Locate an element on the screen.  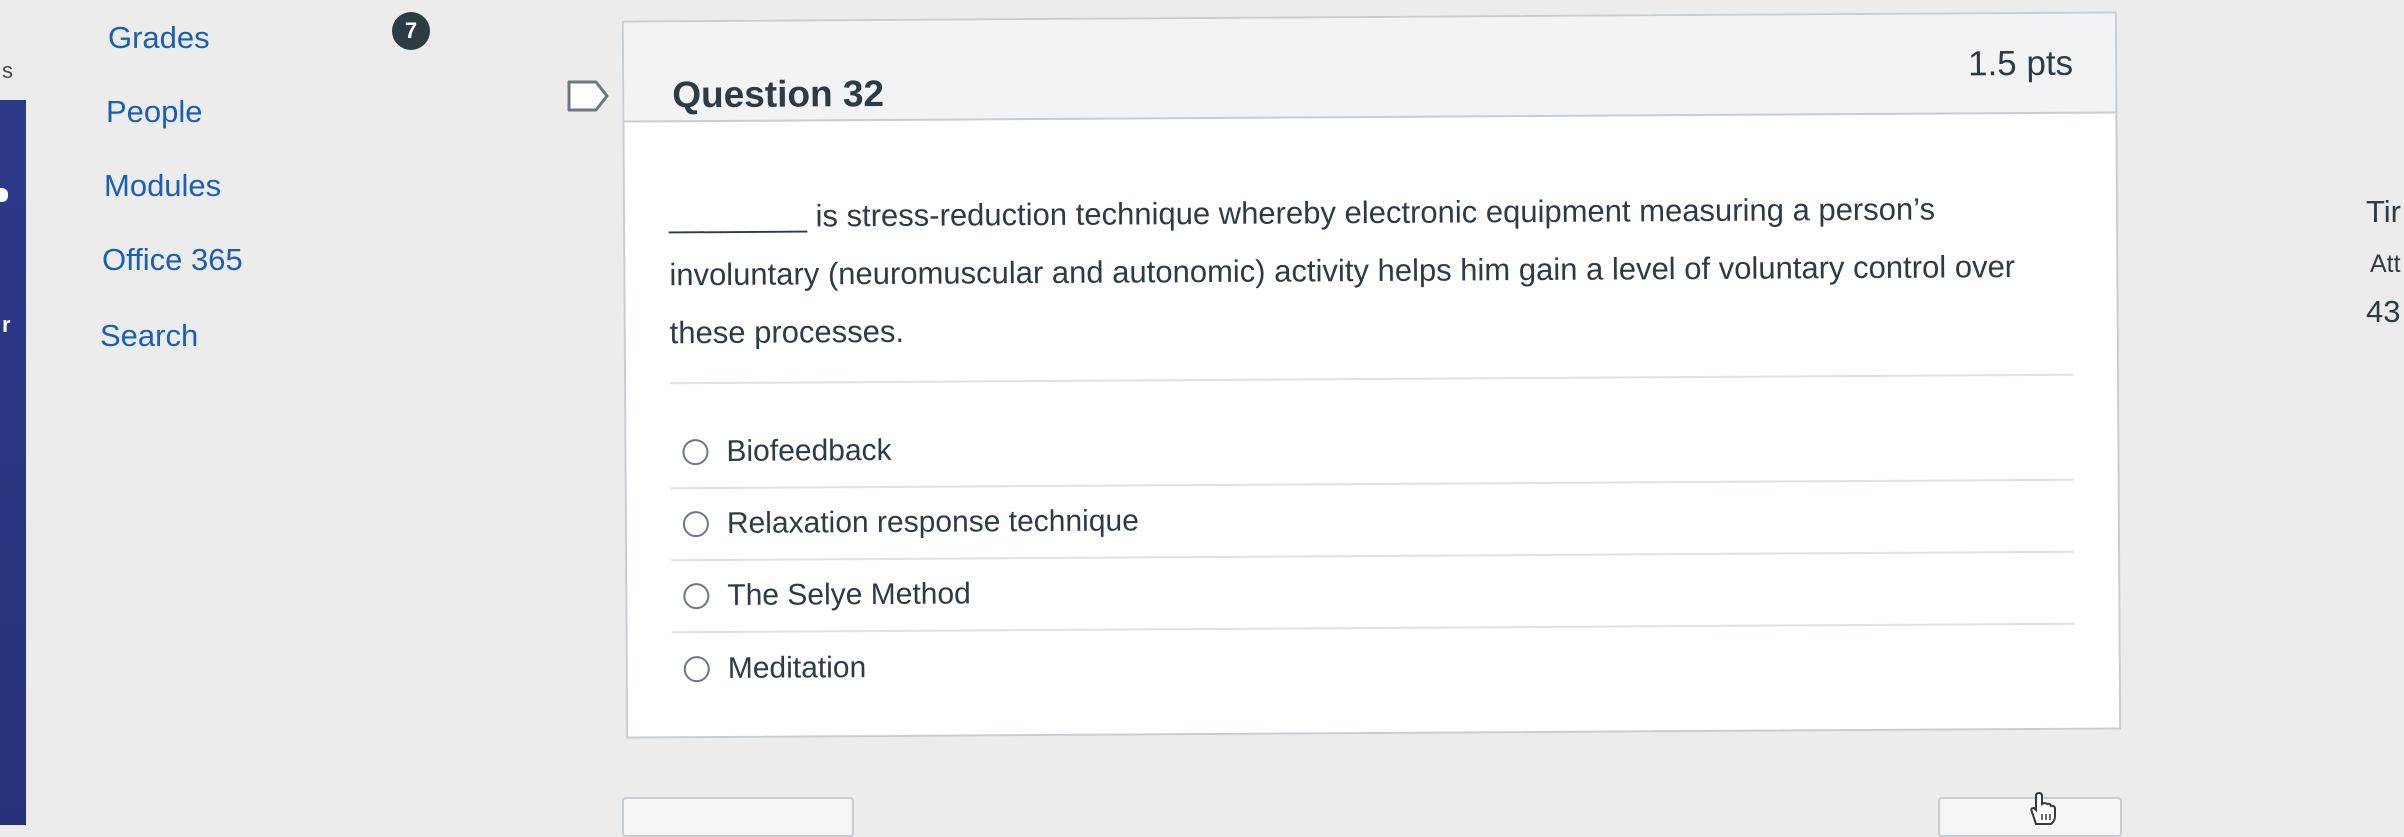
answer-label: Relaxation response technique is located at coordinates (933, 522).